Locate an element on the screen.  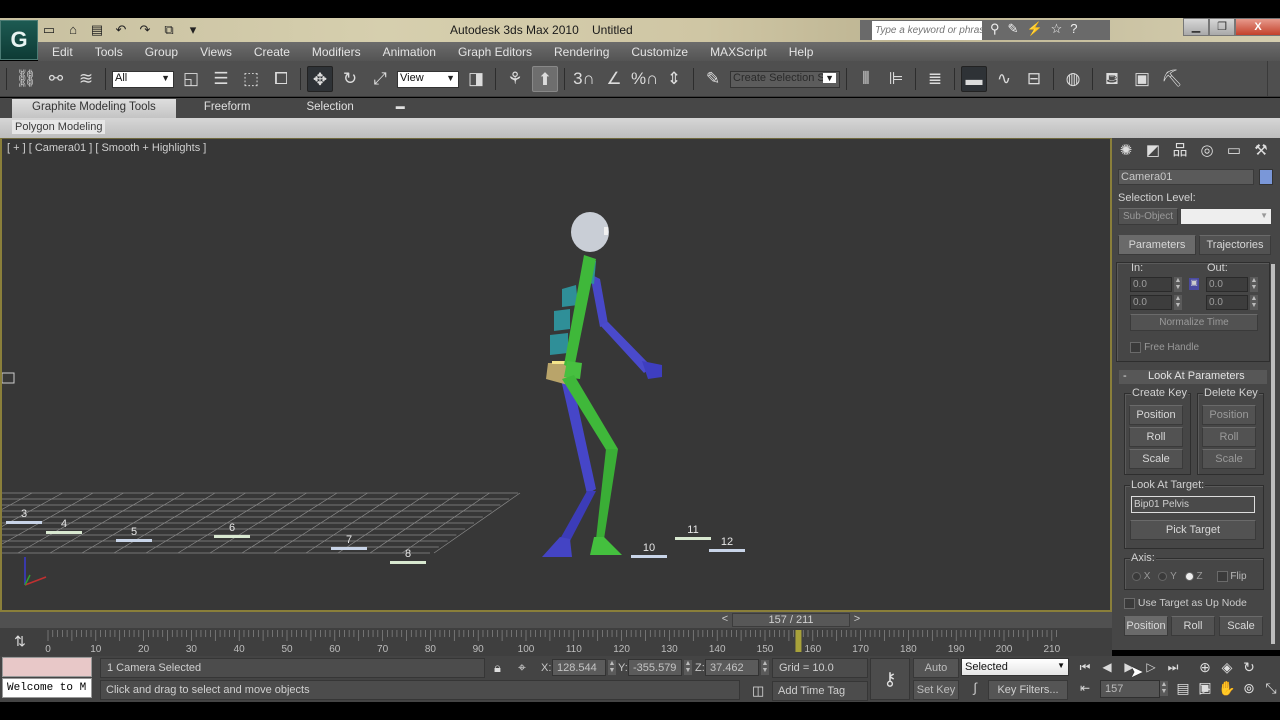
time-slider-next-button: > is located at coordinates (857, 620).